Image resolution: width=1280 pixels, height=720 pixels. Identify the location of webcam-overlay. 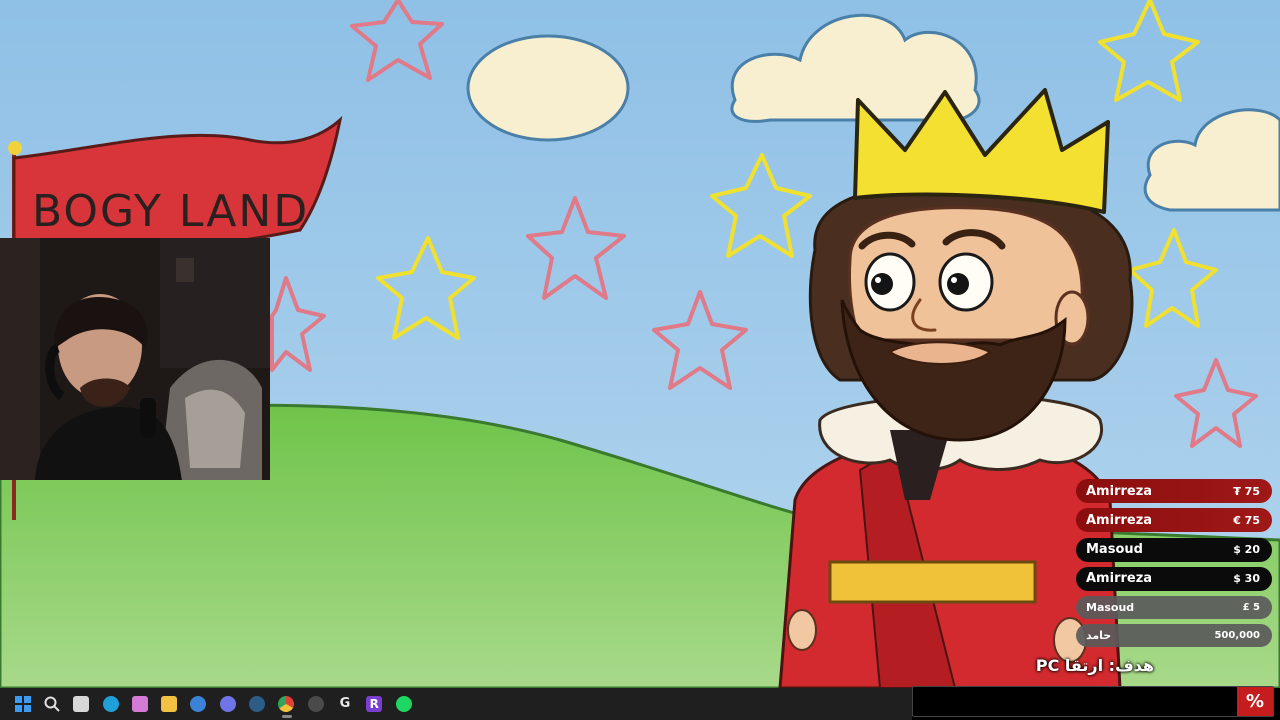
(135, 359).